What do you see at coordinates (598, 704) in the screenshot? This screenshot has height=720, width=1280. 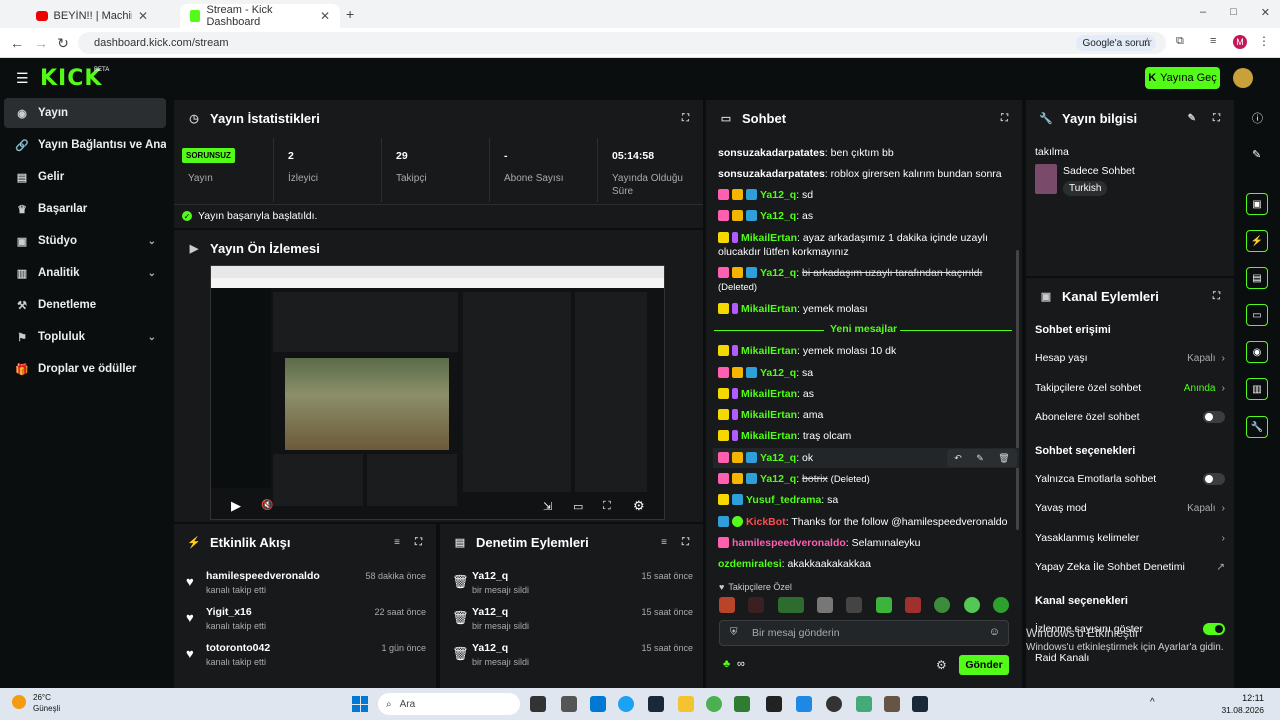 I see `store-icon` at bounding box center [598, 704].